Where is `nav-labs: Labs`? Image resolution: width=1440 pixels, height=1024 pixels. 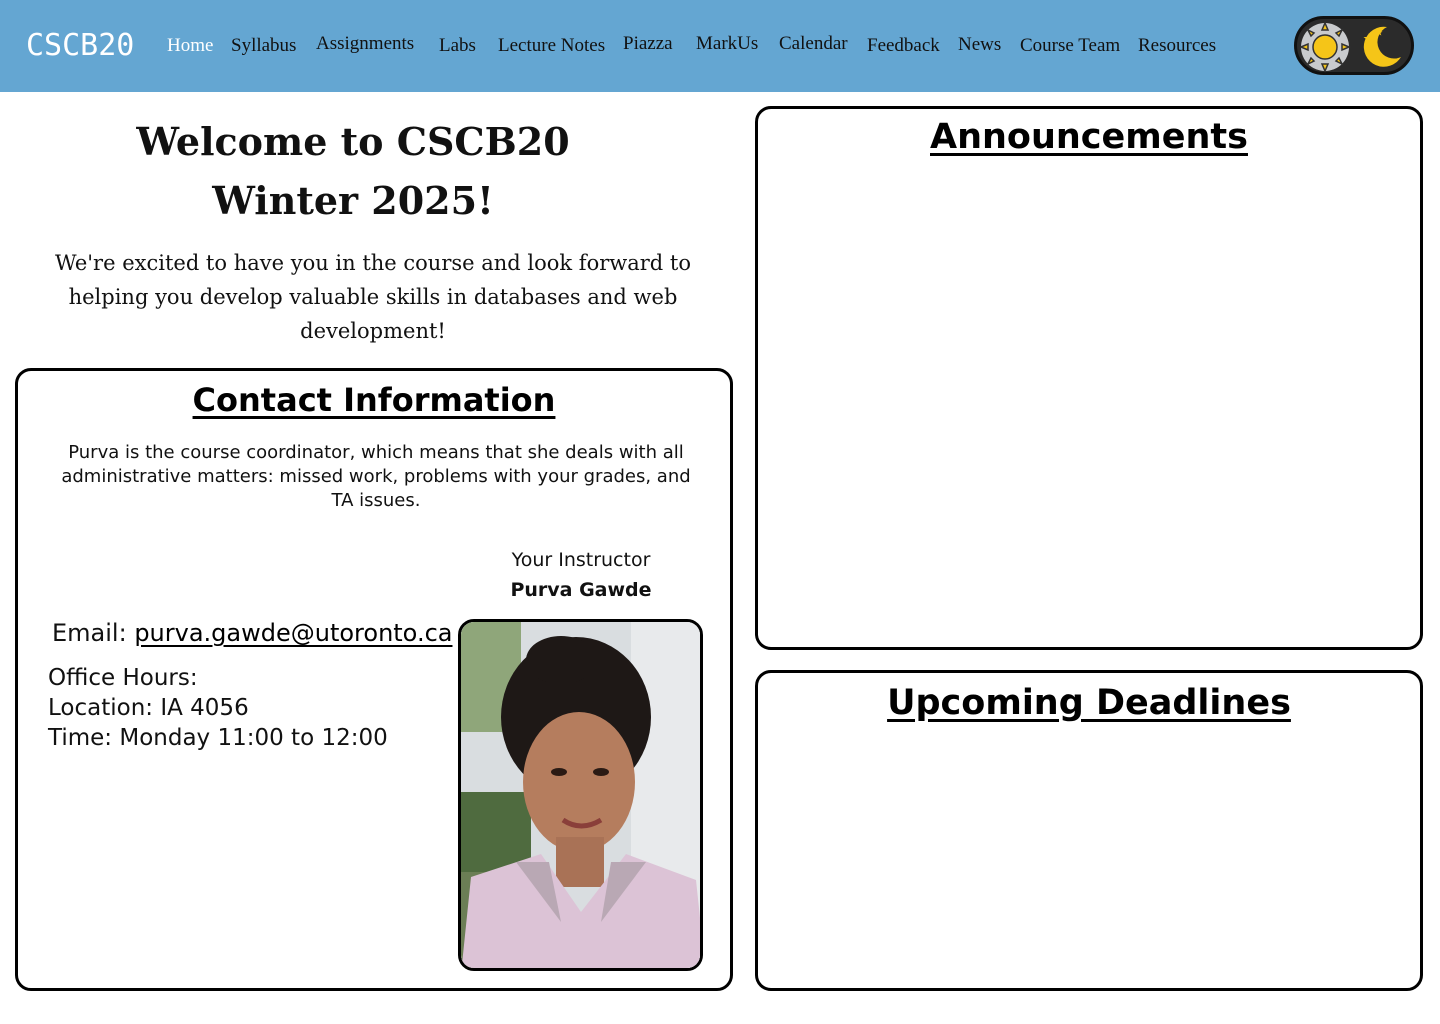
nav-labs: Labs is located at coordinates (457, 46).